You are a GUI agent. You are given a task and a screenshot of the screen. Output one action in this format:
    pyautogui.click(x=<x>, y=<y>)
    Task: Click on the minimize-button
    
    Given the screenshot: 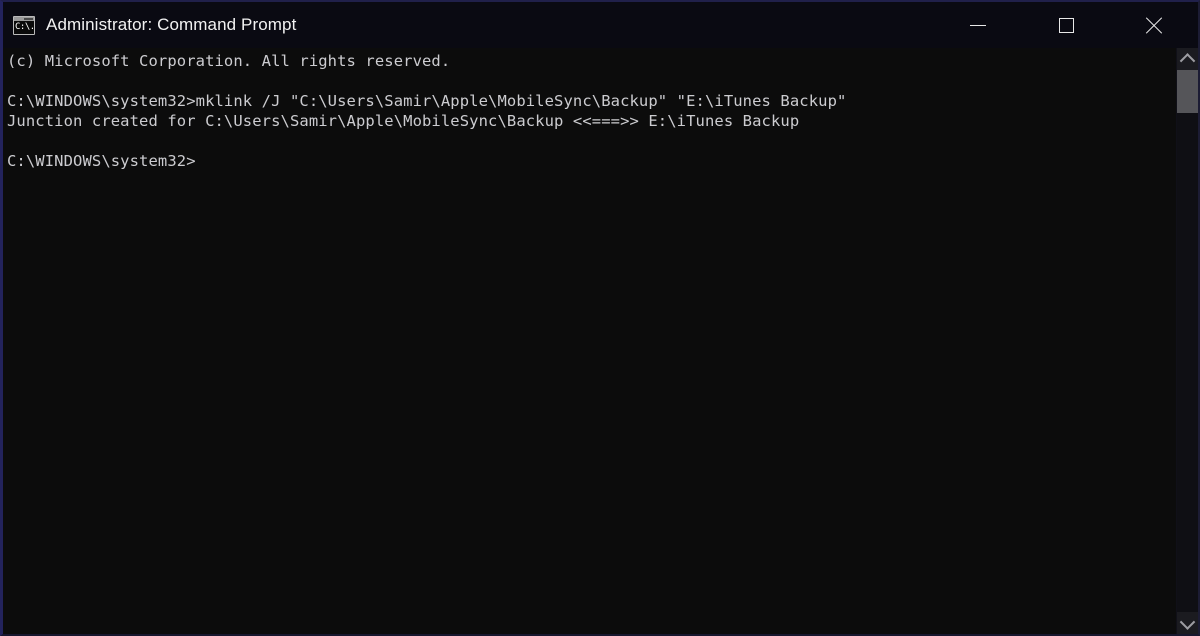 What is the action you would take?
    pyautogui.click(x=978, y=25)
    